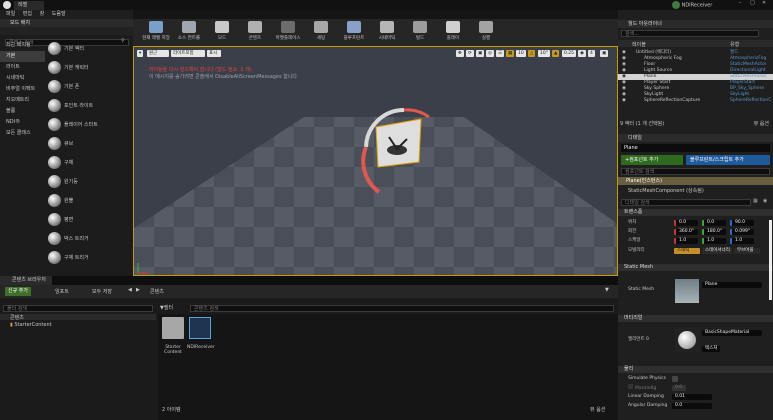 This screenshot has height=420, width=773. I want to click on toolbar-button: 실행, so click(486, 33).